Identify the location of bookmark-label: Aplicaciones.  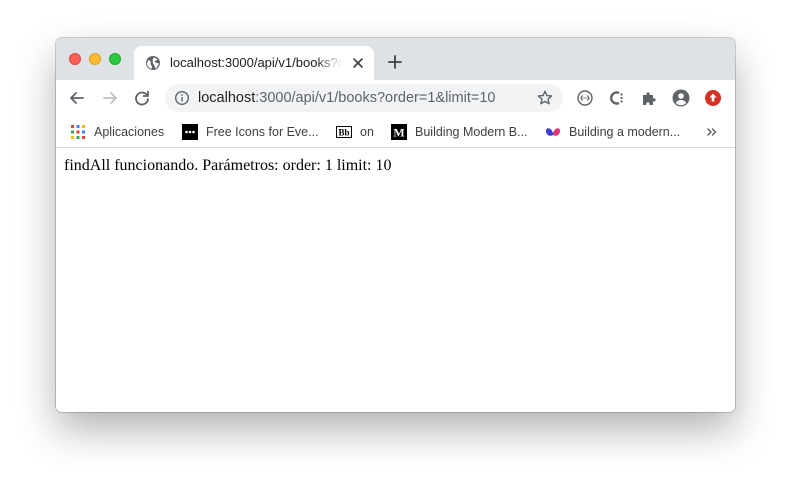
(129, 132).